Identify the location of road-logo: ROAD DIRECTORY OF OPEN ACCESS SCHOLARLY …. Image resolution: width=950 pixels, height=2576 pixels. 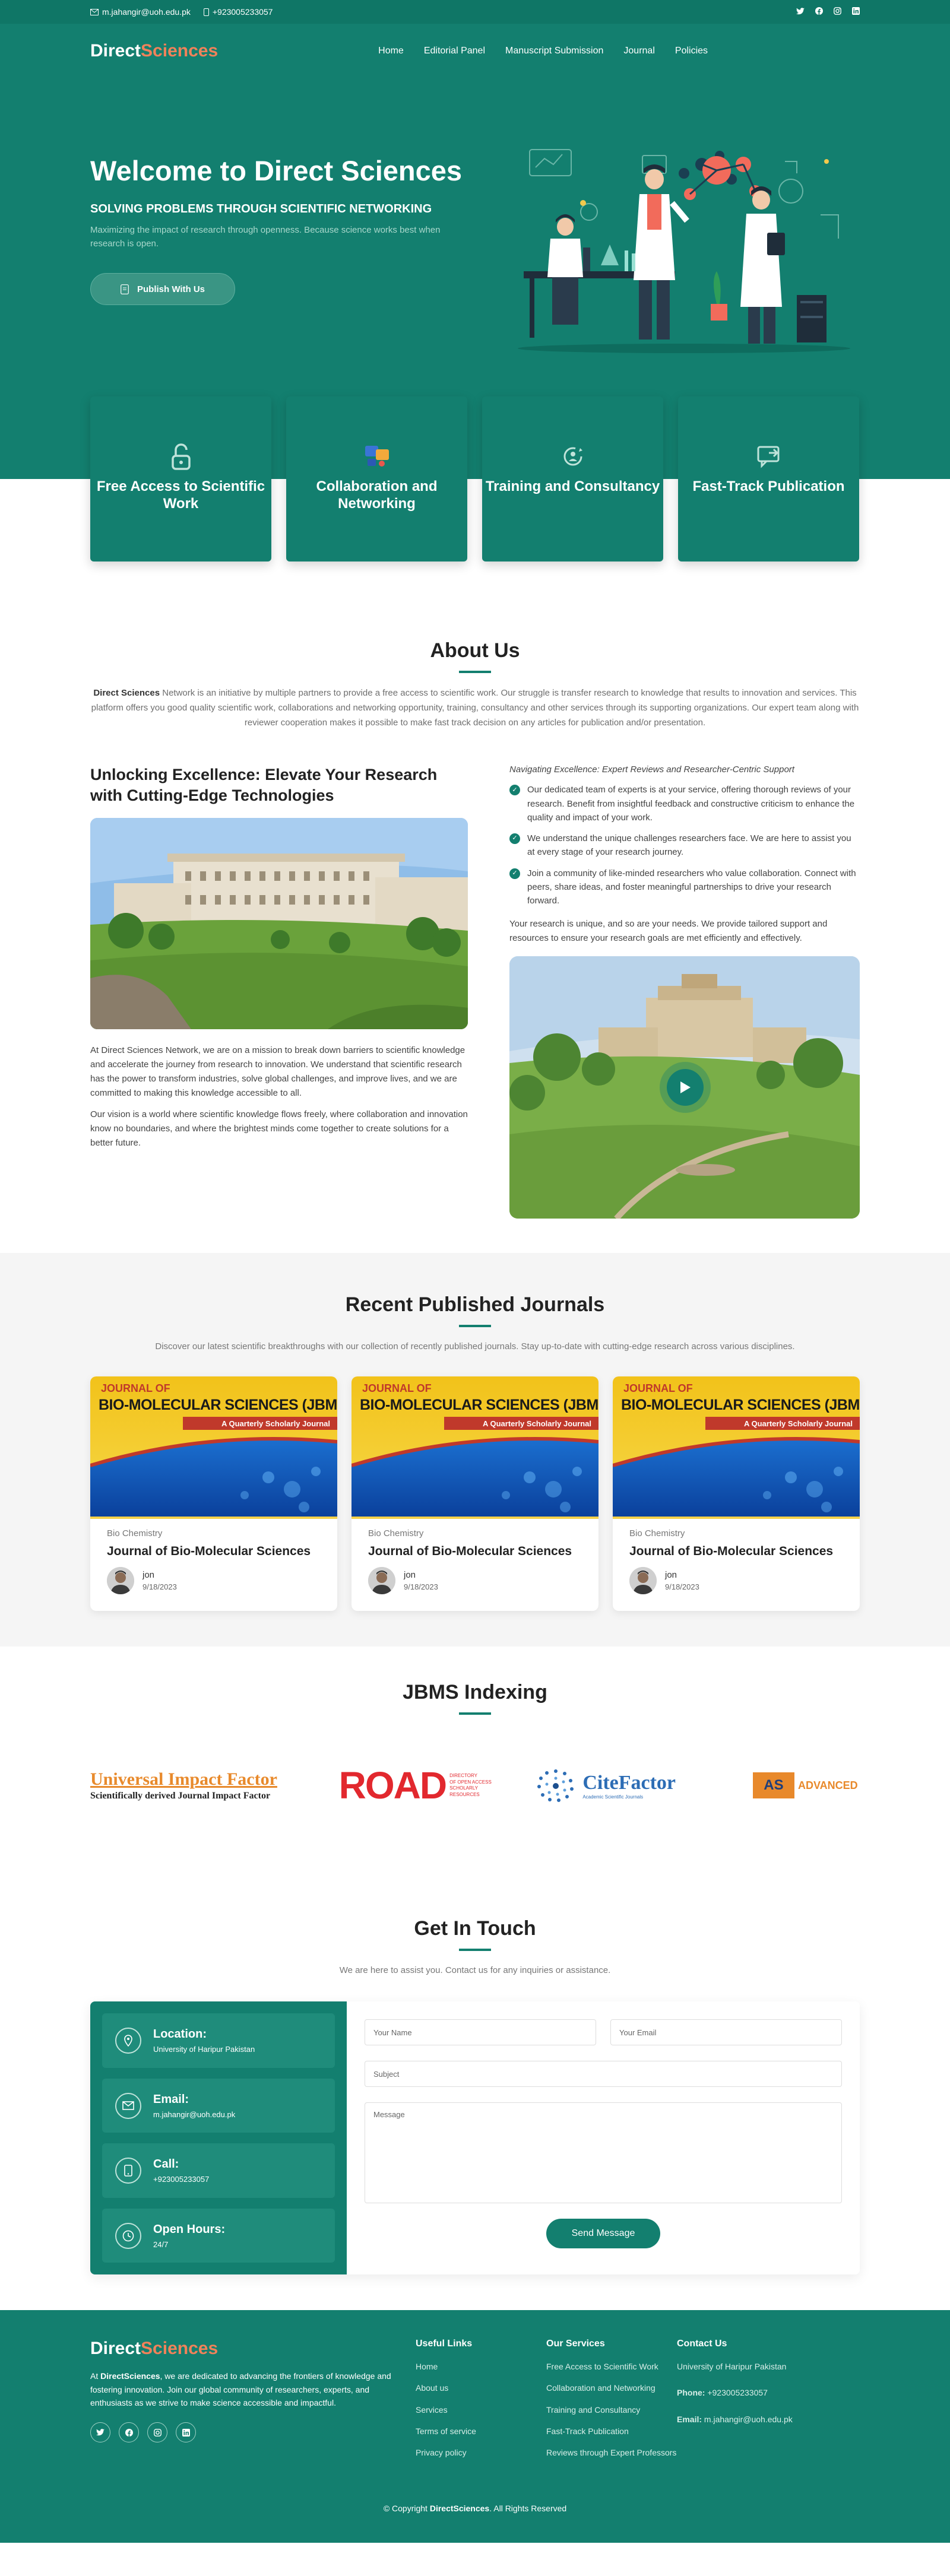
(422, 1785).